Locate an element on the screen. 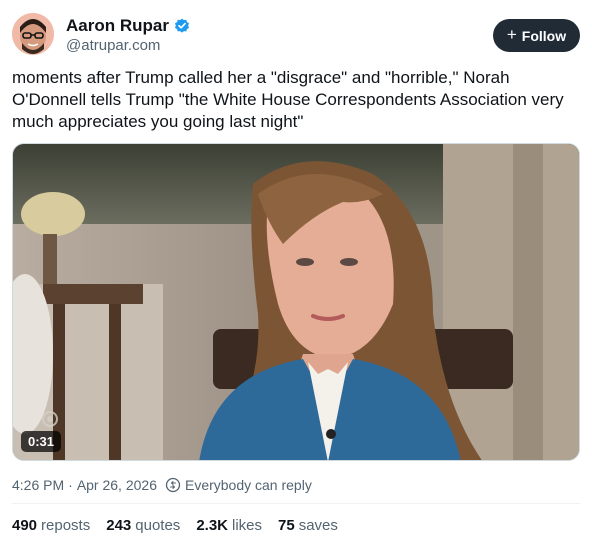 This screenshot has height=541, width=592. stat-label: reposts is located at coordinates (66, 525).